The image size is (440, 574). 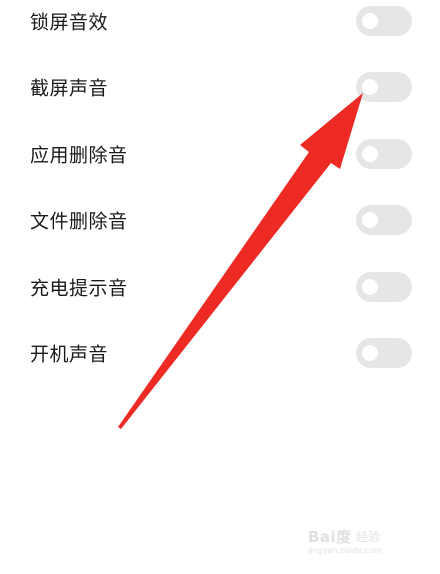 I want to click on lock-screen-sound-toggle, so click(x=384, y=21).